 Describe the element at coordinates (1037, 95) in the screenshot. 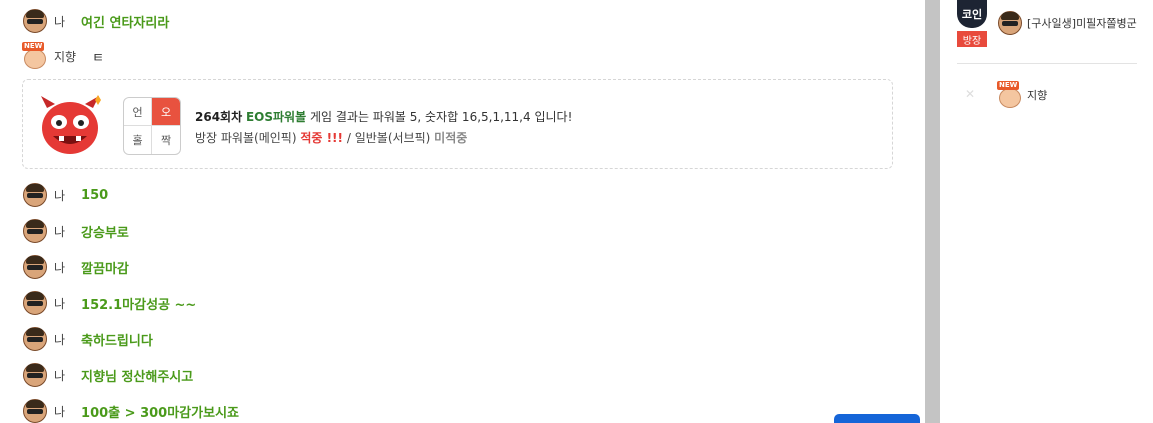

I see `member-user-name: 지향` at that location.